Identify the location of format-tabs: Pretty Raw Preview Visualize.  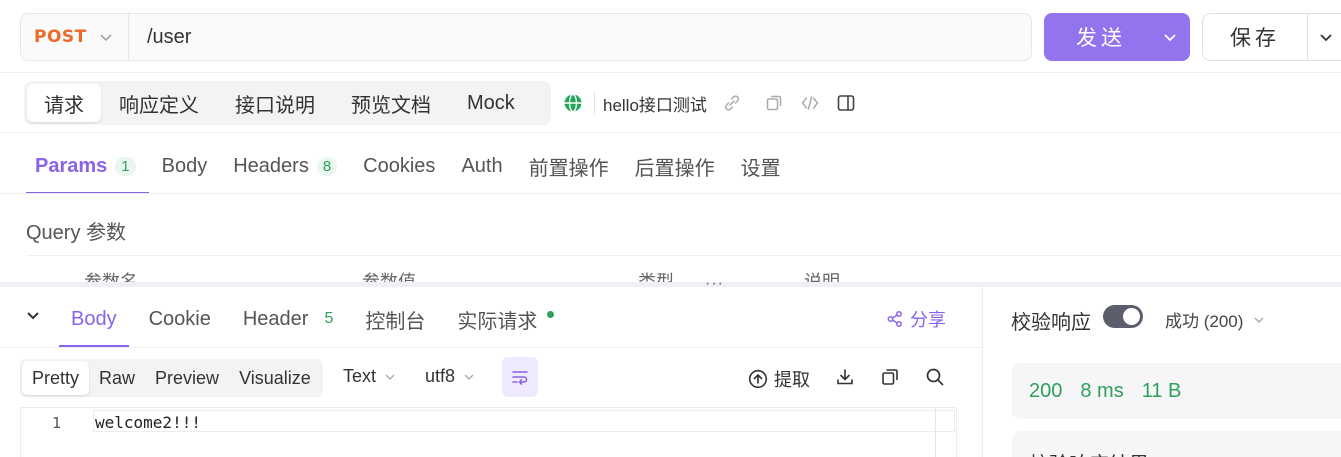
(171, 378).